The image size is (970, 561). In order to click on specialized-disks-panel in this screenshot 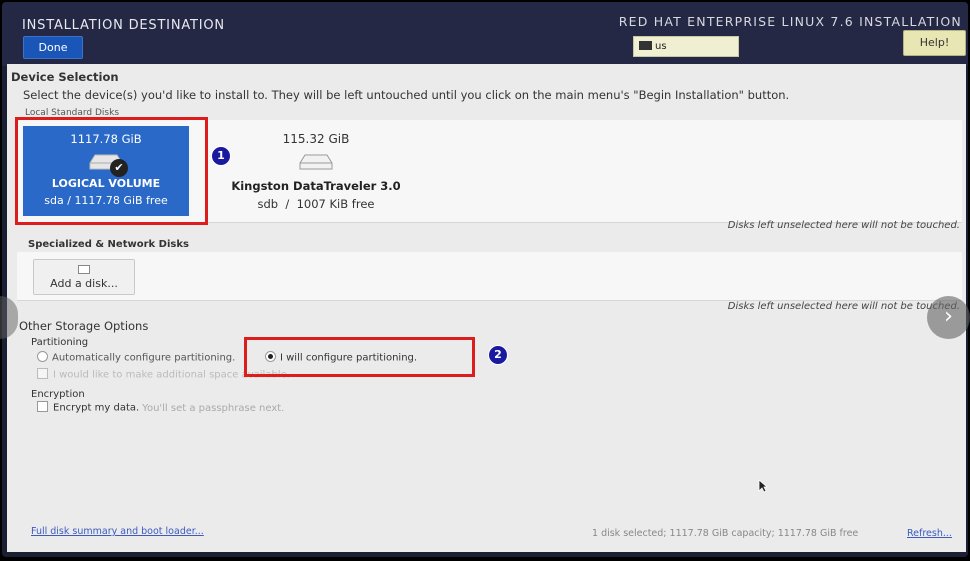, I will do `click(489, 276)`.